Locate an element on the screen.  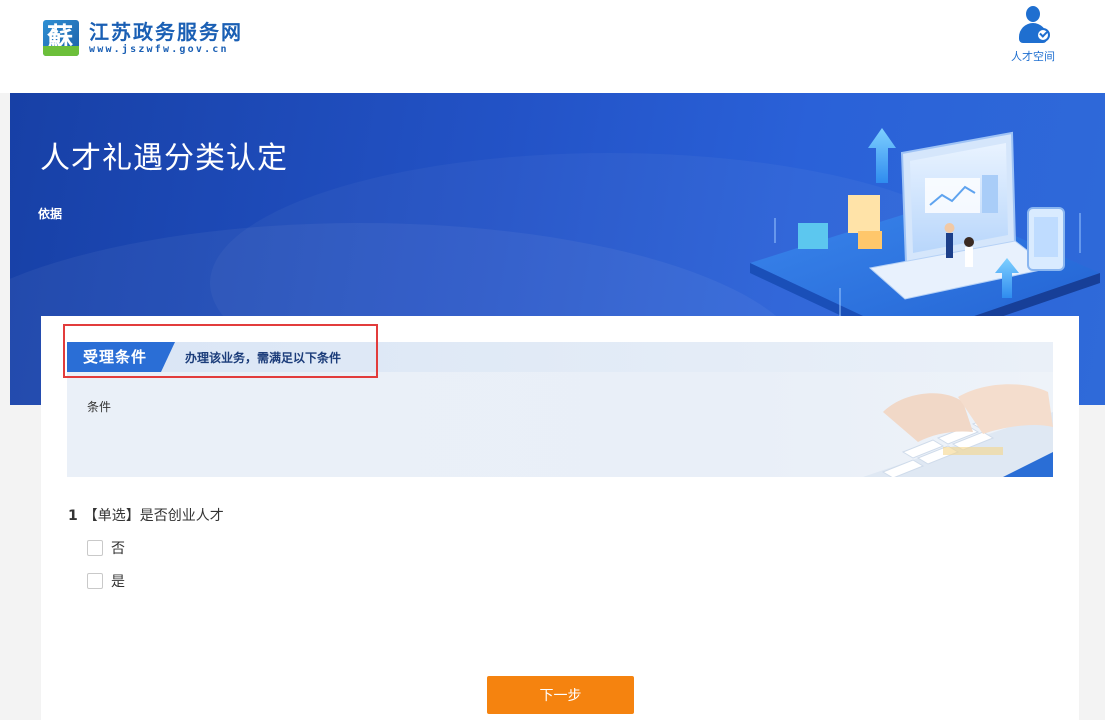
talent-space-link: 人才空间 is located at coordinates (1033, 35).